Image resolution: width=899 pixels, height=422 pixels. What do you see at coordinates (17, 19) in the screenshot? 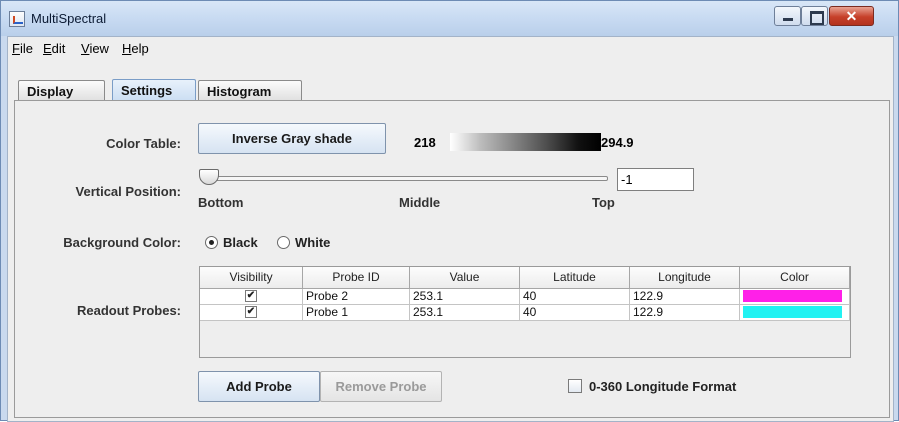
I see `app-icon` at bounding box center [17, 19].